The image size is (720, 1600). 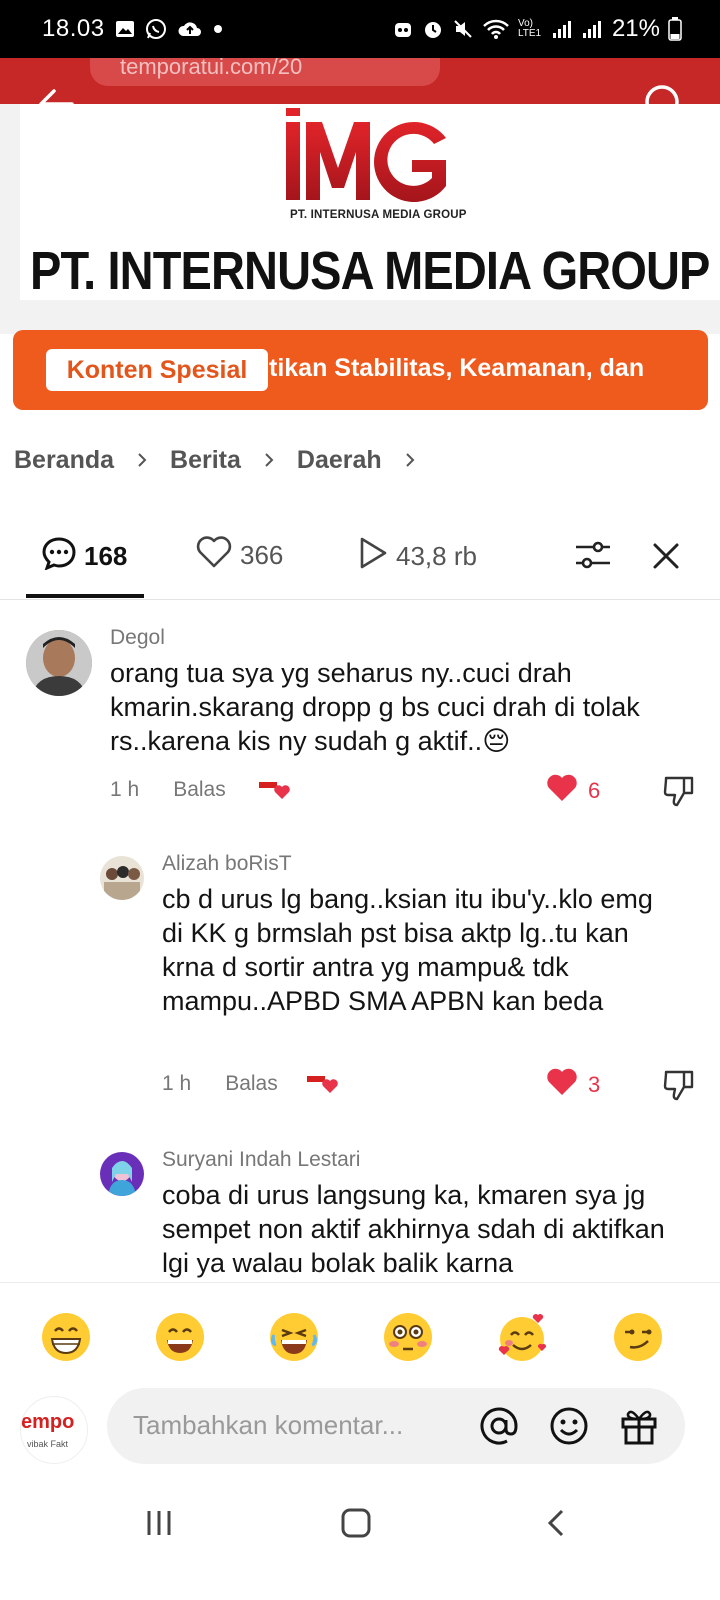 What do you see at coordinates (211, 68) in the screenshot?
I see `url-text: temporatui.com/20` at bounding box center [211, 68].